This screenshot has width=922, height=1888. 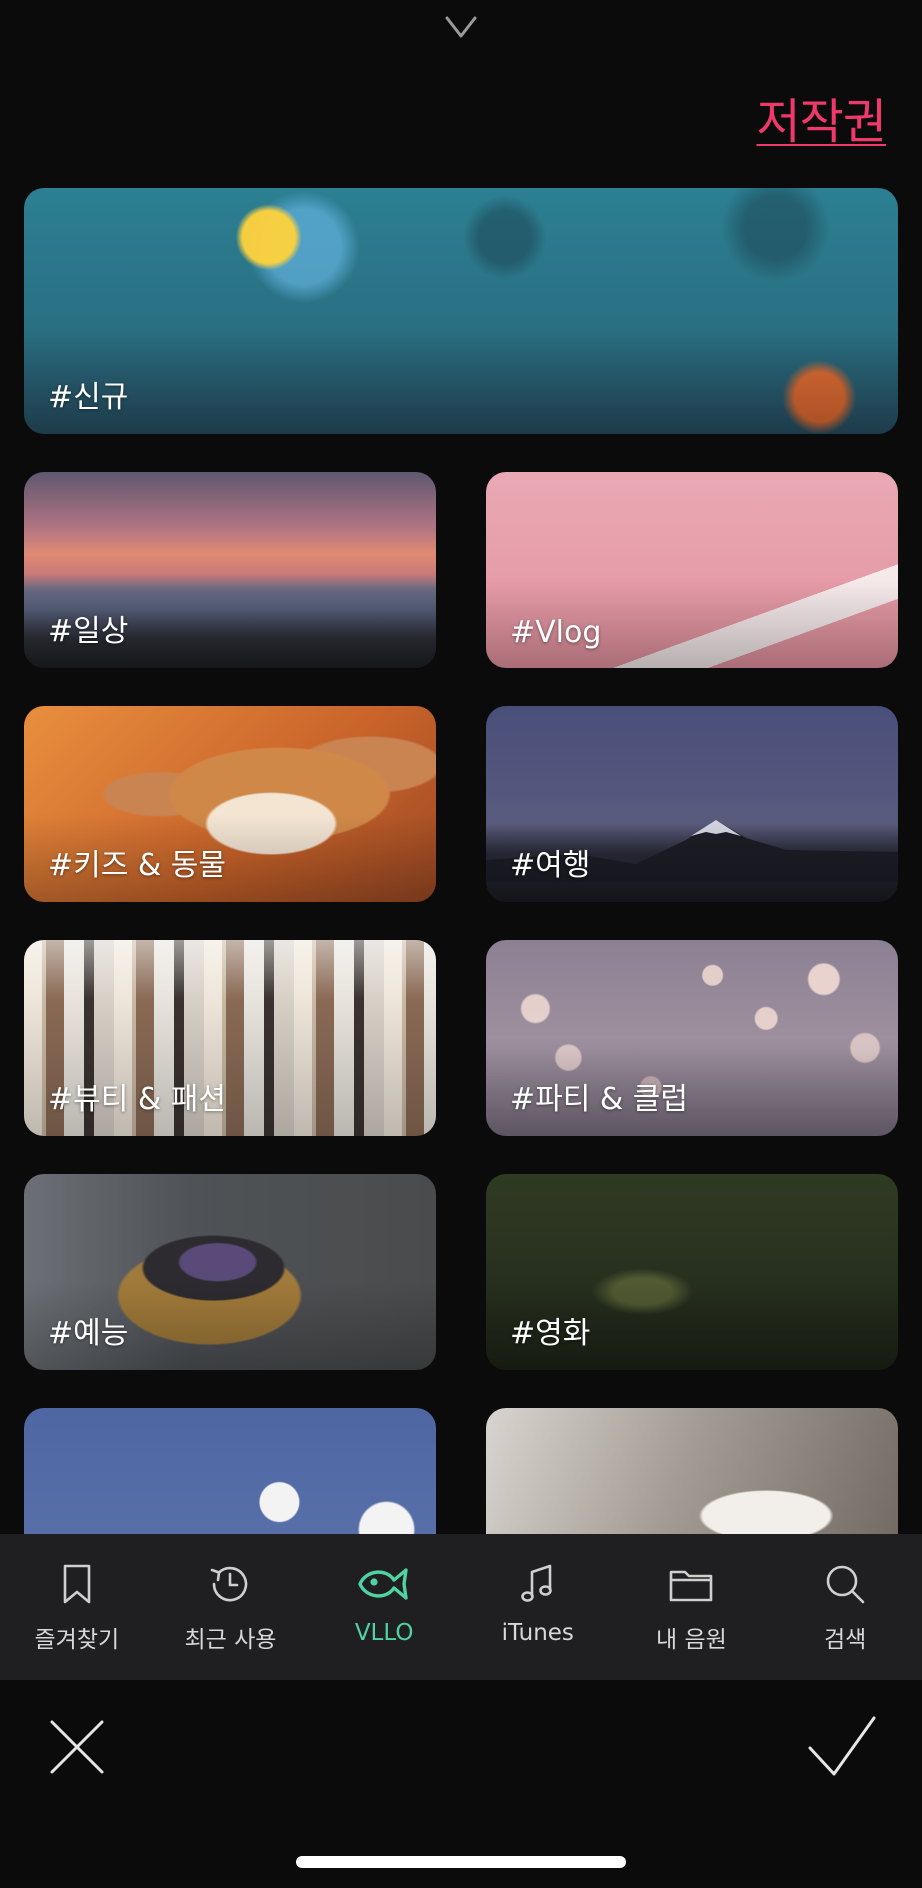 I want to click on history-icon, so click(x=229, y=1584).